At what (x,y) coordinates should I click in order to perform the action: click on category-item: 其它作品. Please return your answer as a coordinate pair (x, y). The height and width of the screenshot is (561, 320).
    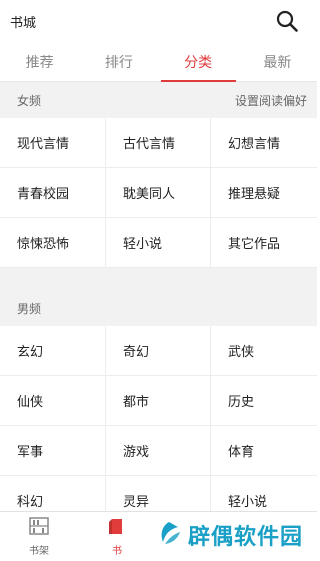
    Looking at the image, I should click on (264, 243).